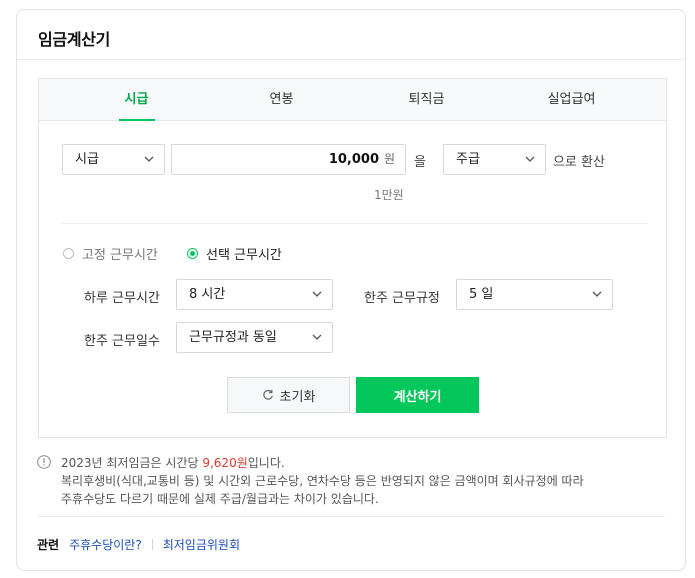 This screenshot has width=695, height=578. I want to click on from-unit-select: 시급, so click(113, 159).